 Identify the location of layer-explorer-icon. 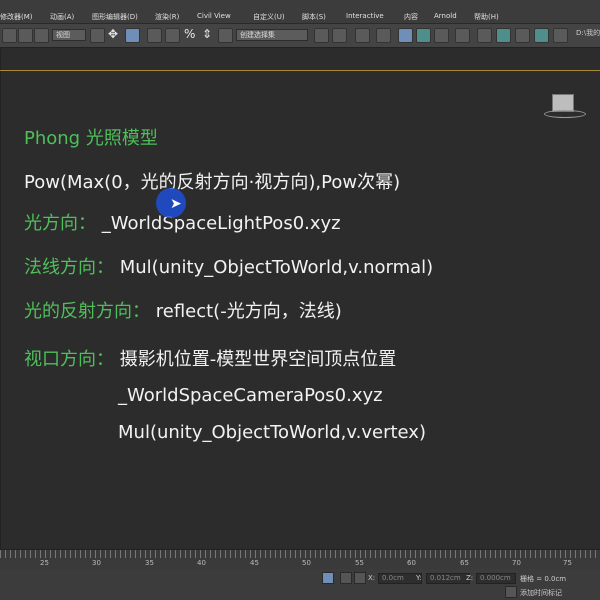
(362, 35).